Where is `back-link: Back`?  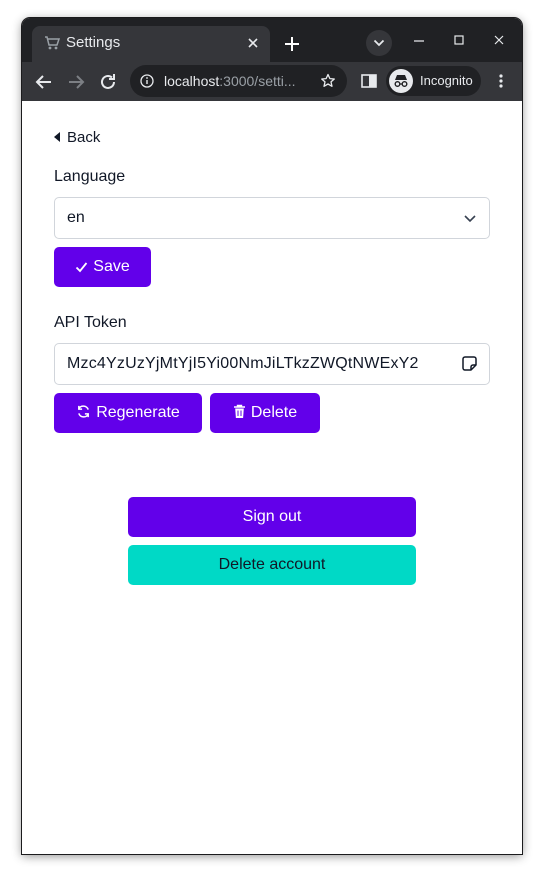 back-link: Back is located at coordinates (77, 138).